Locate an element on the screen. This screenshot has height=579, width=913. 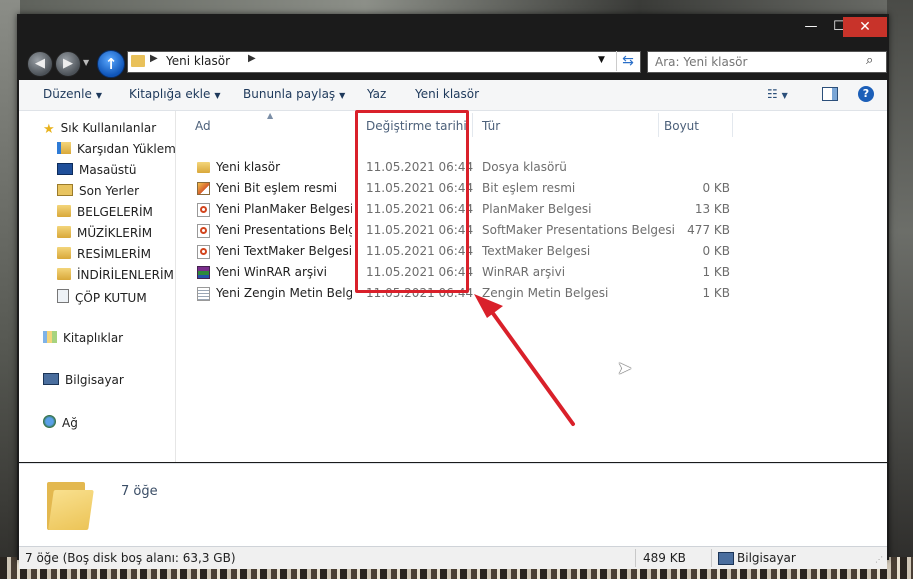
arrow-shaft is located at coordinates (532, 368).